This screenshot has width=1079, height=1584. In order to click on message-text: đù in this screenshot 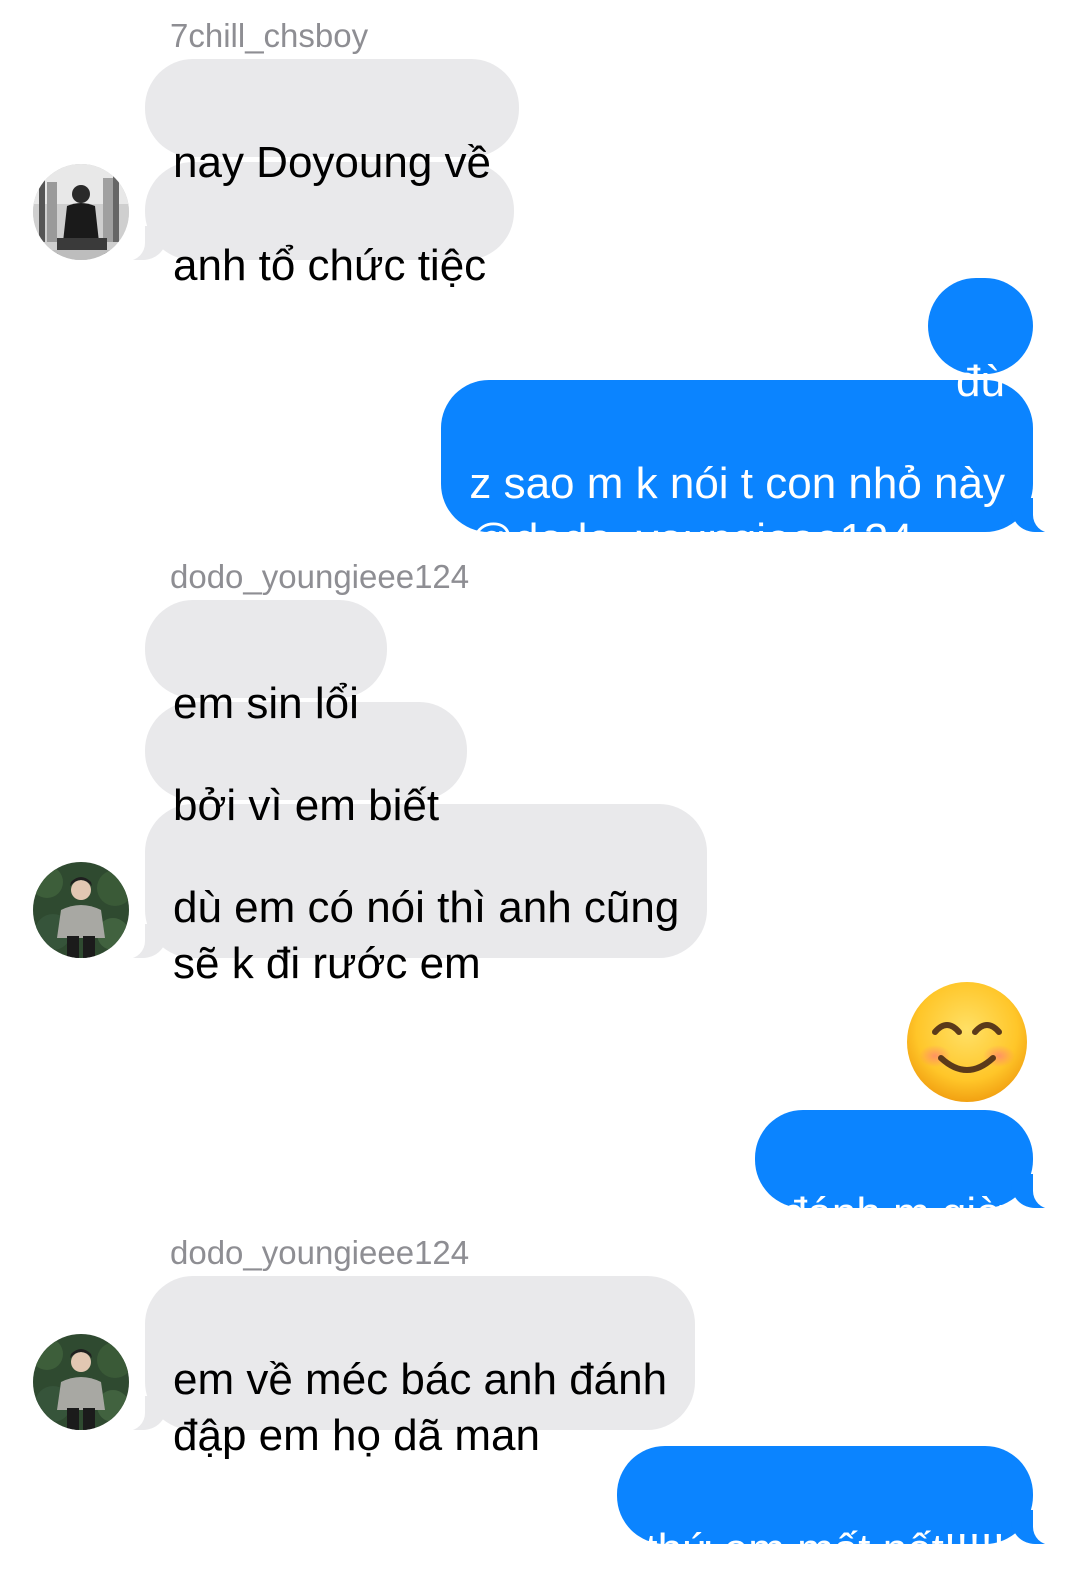, I will do `click(980, 381)`.